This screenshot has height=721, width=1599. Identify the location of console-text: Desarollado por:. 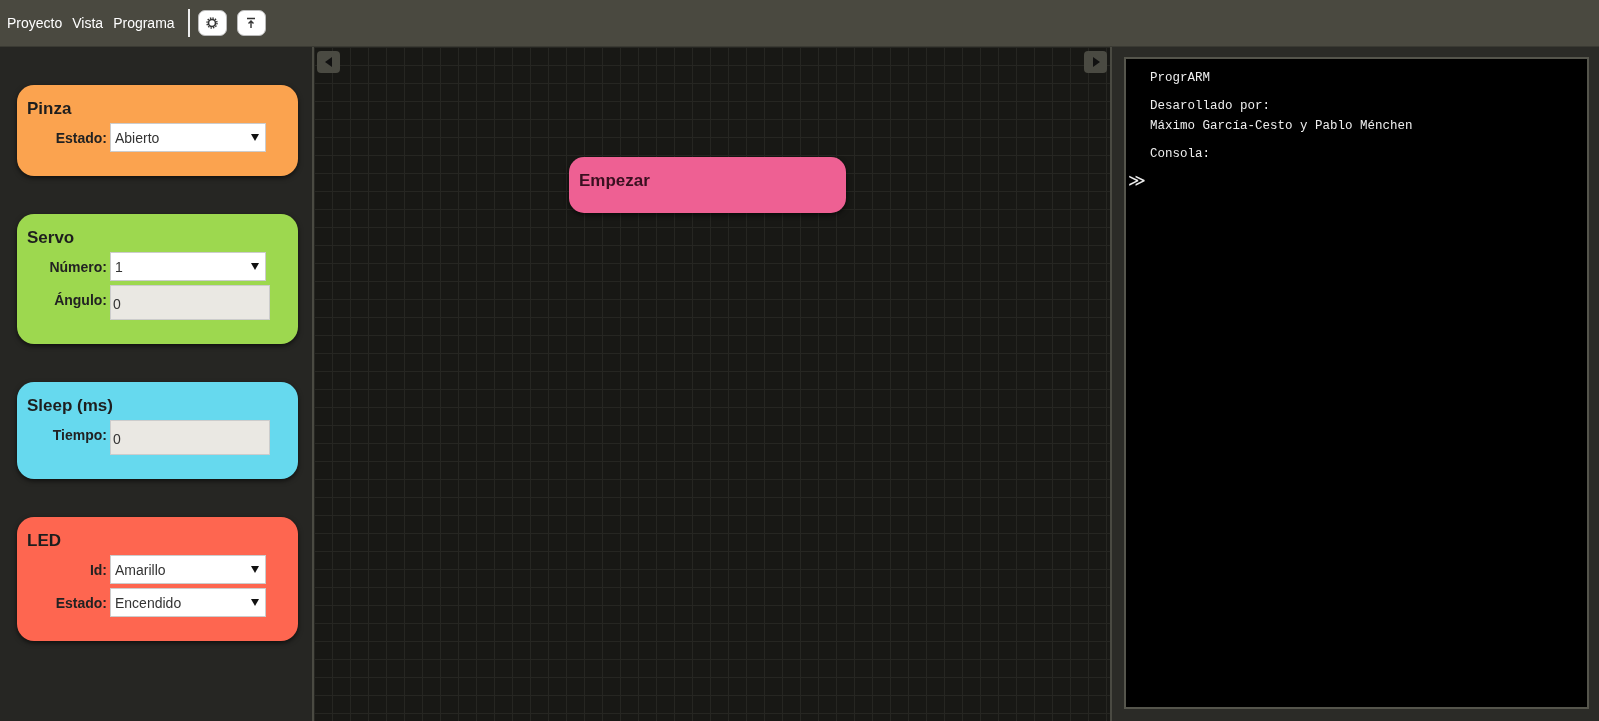
(1210, 106).